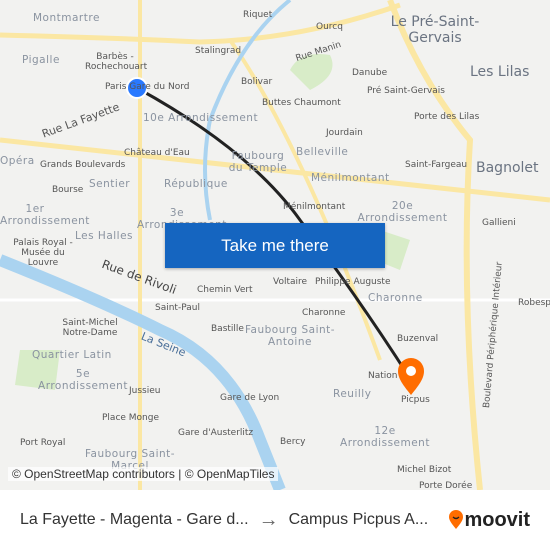  I want to click on map-label: Grands Boulevards, so click(83, 165).